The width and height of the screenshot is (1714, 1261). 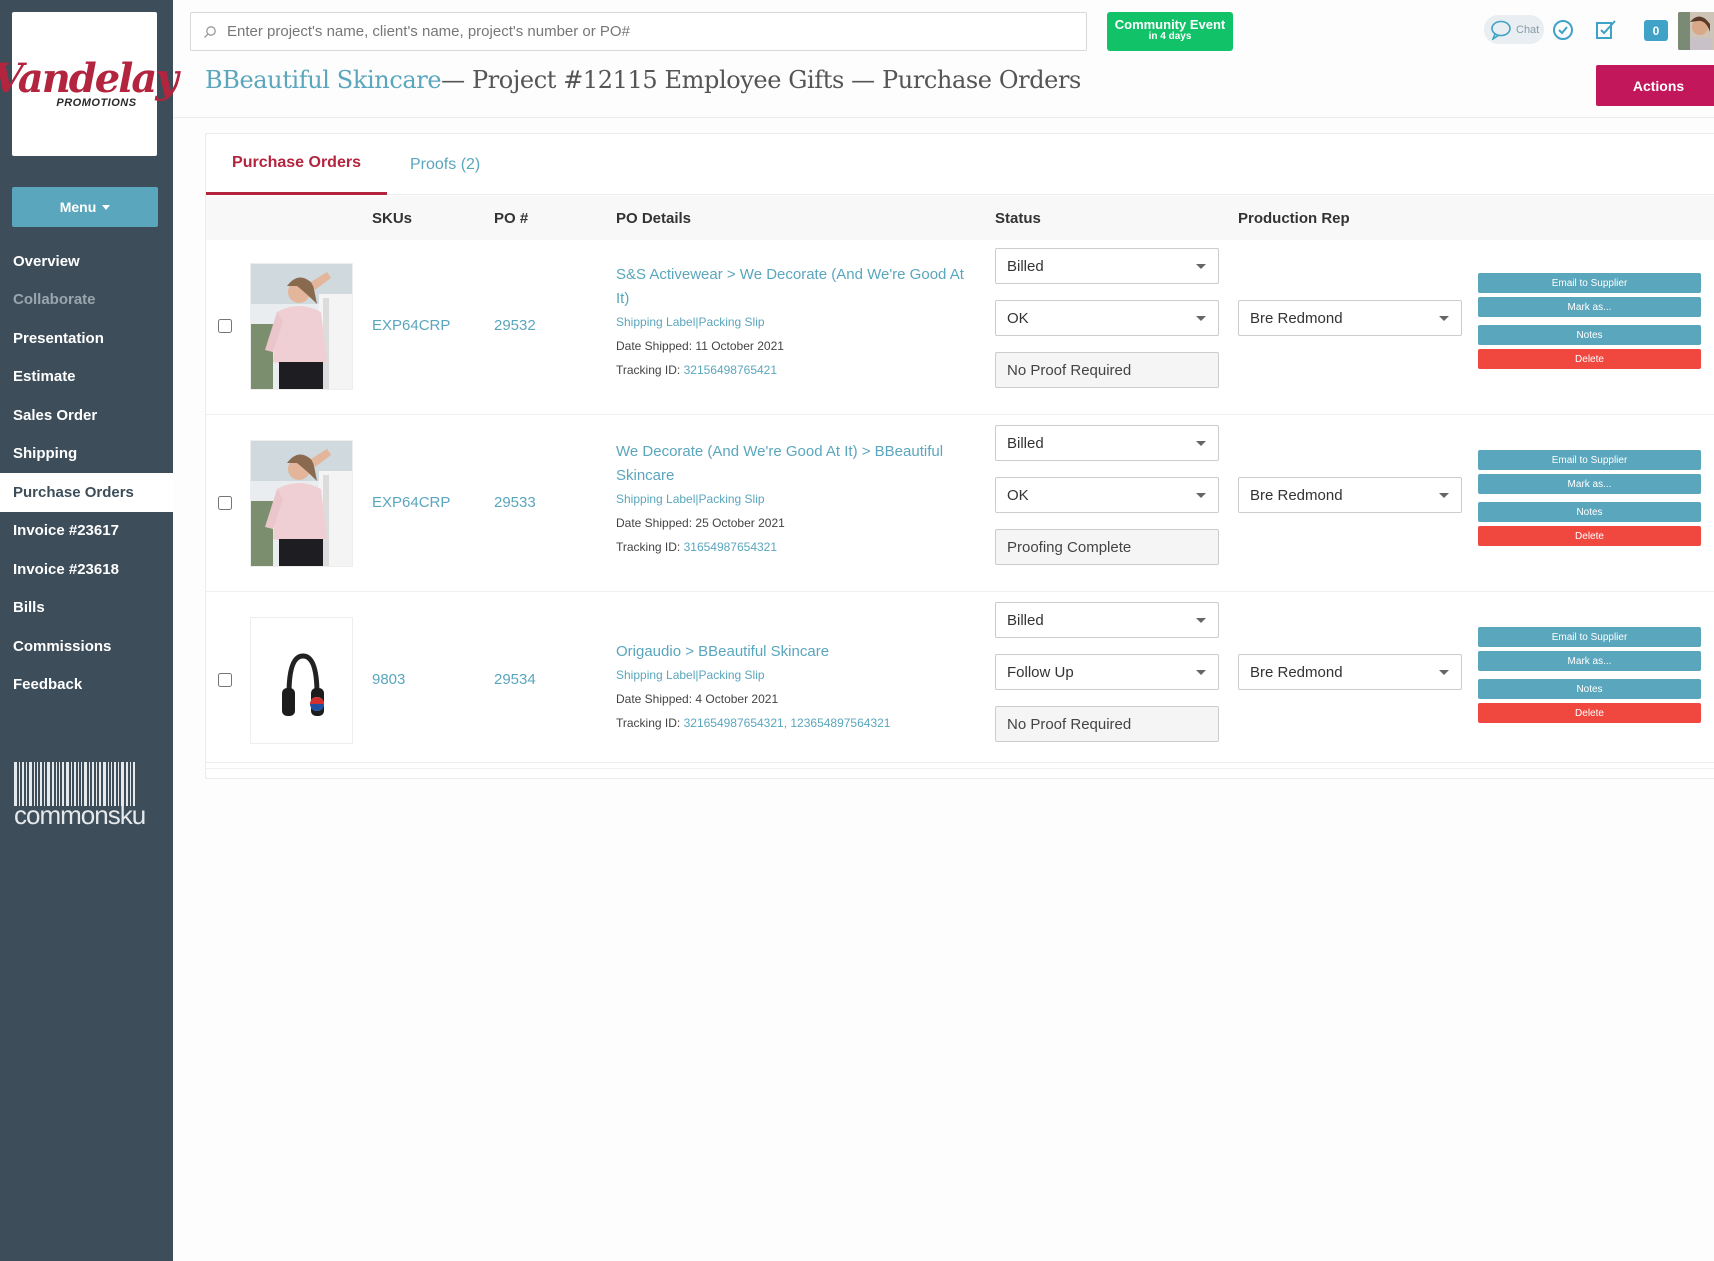 I want to click on community-event-title: Community Event, so click(x=1170, y=24).